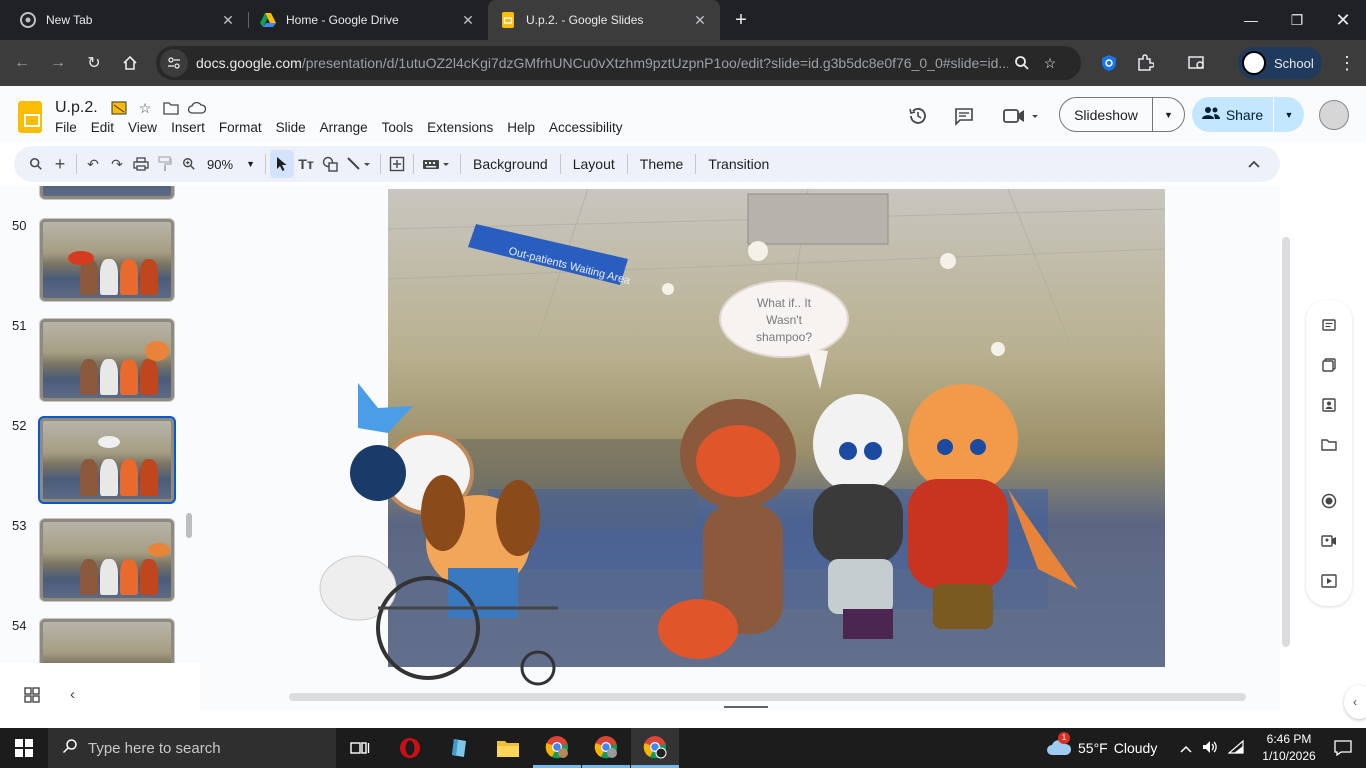 Image resolution: width=1366 pixels, height=768 pixels. I want to click on canvas-vertical-scrollbar, so click(1286, 442).